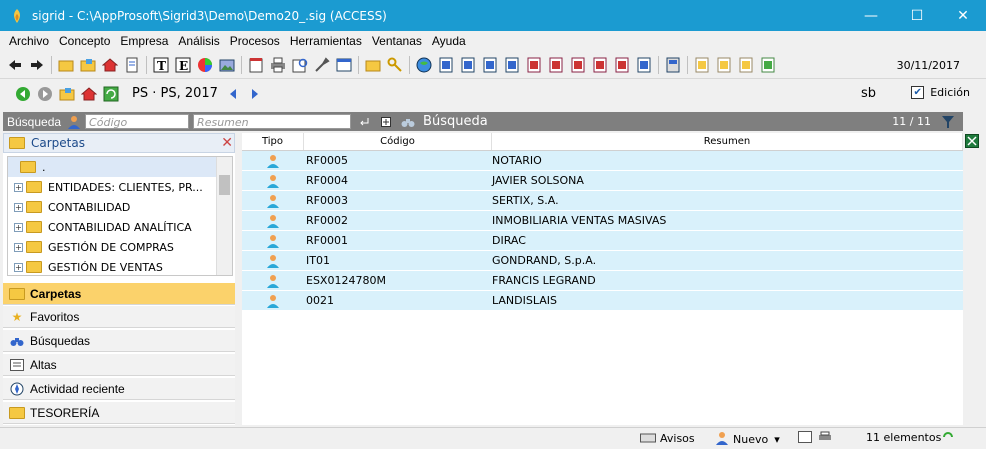  Describe the element at coordinates (227, 143) in the screenshot. I see `close-panel-icon: ✕` at that location.